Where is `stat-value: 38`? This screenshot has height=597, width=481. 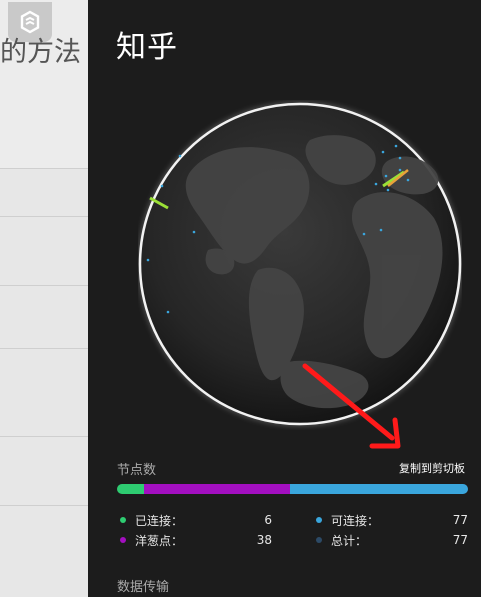
stat-value: 38 is located at coordinates (264, 540).